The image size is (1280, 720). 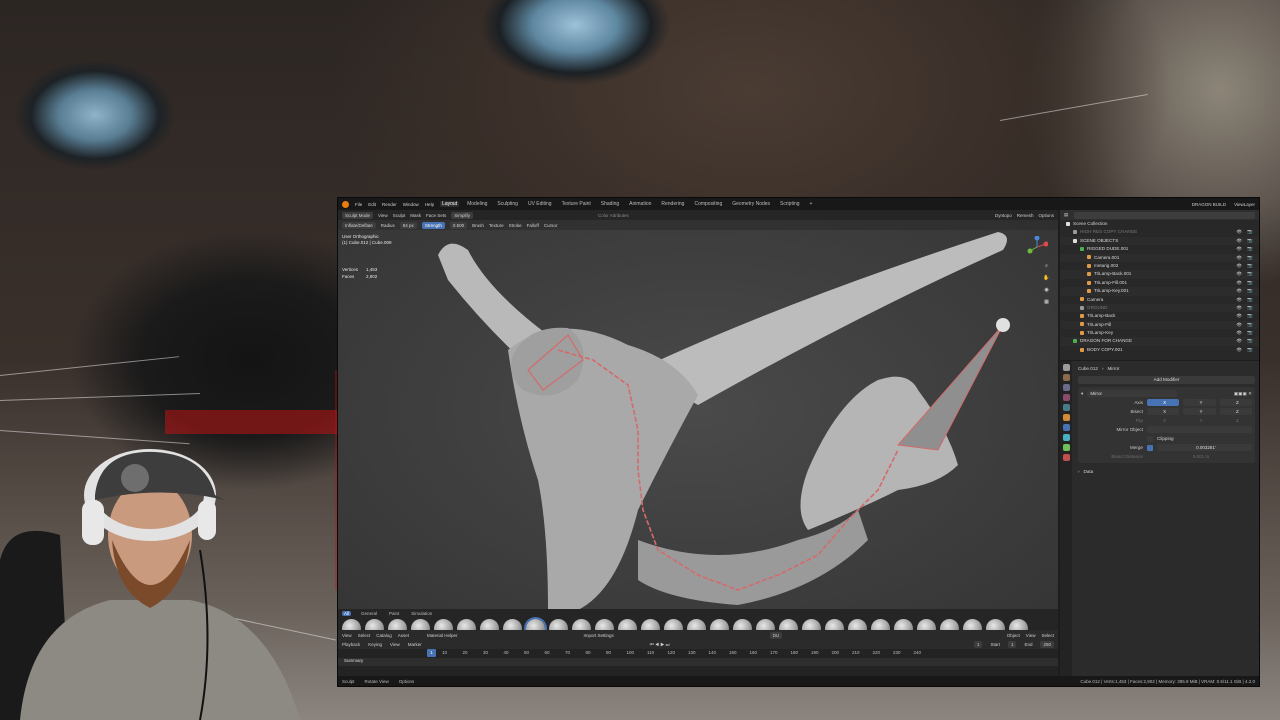 What do you see at coordinates (369, 613) in the screenshot?
I see `shelf-tab-general: General` at bounding box center [369, 613].